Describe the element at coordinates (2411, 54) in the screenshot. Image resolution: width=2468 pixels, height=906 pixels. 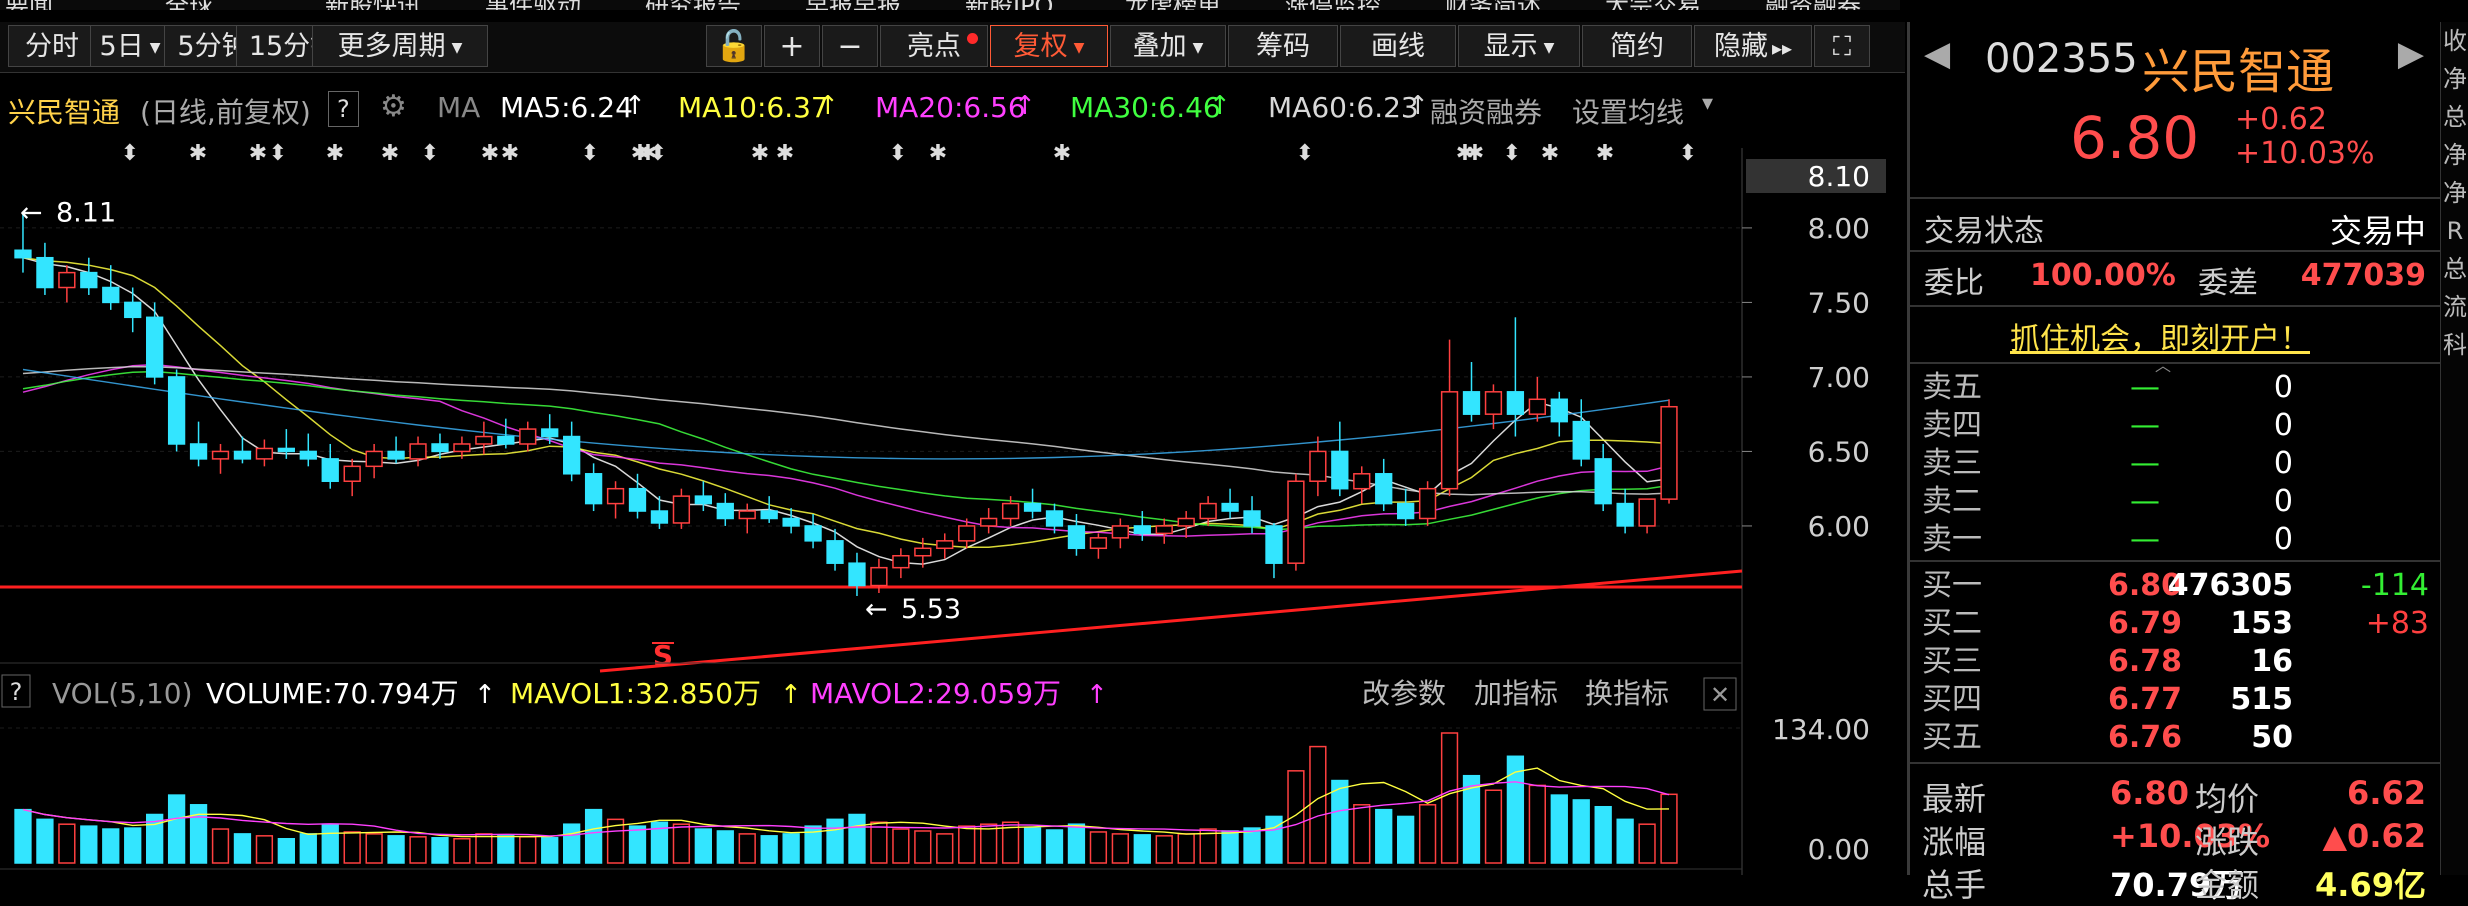
I see `next-stock-icon: ▶` at that location.